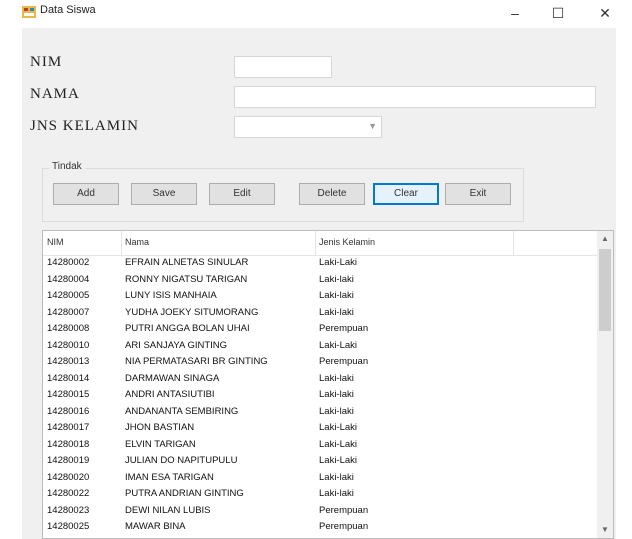 The image size is (632, 539). I want to click on table-row: 14280004 RONNY NIGATSU TARIGAN Laki-laki, so click(321, 280).